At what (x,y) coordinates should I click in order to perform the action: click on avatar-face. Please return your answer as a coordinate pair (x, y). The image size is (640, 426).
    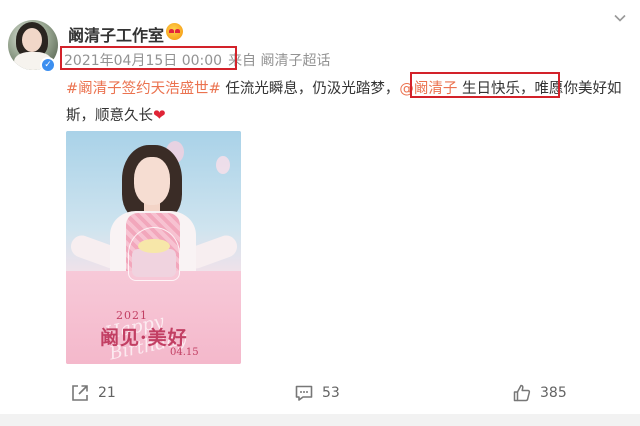
    Looking at the image, I should click on (32, 40).